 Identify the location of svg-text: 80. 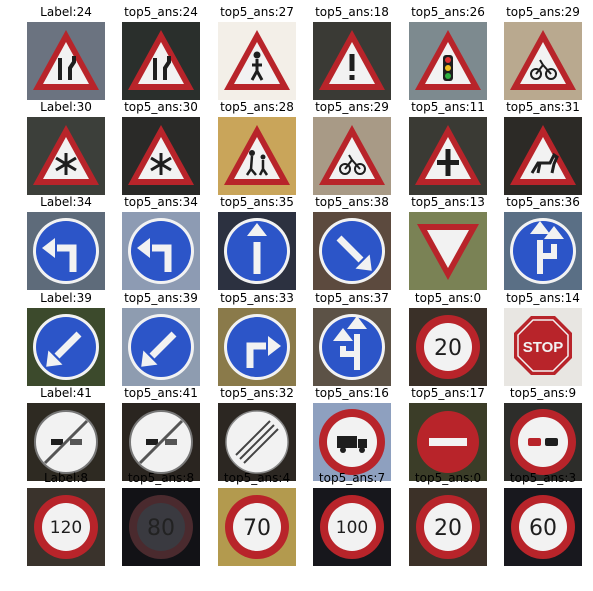
(161, 528).